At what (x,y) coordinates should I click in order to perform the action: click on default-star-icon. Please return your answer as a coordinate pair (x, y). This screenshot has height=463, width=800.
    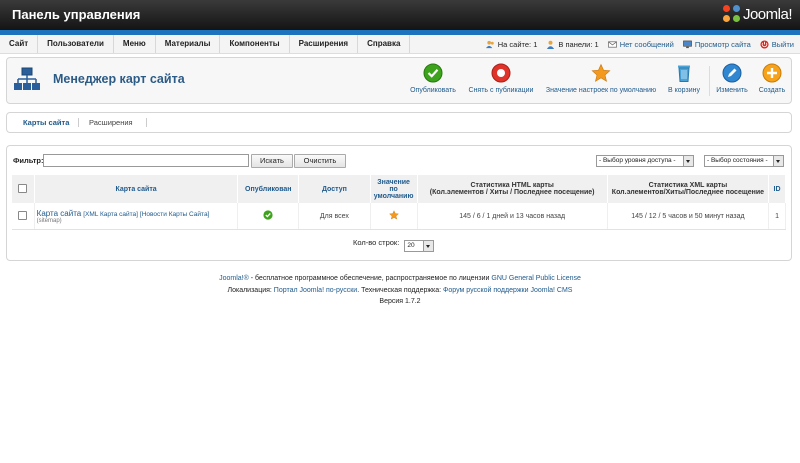
    Looking at the image, I should click on (393, 215).